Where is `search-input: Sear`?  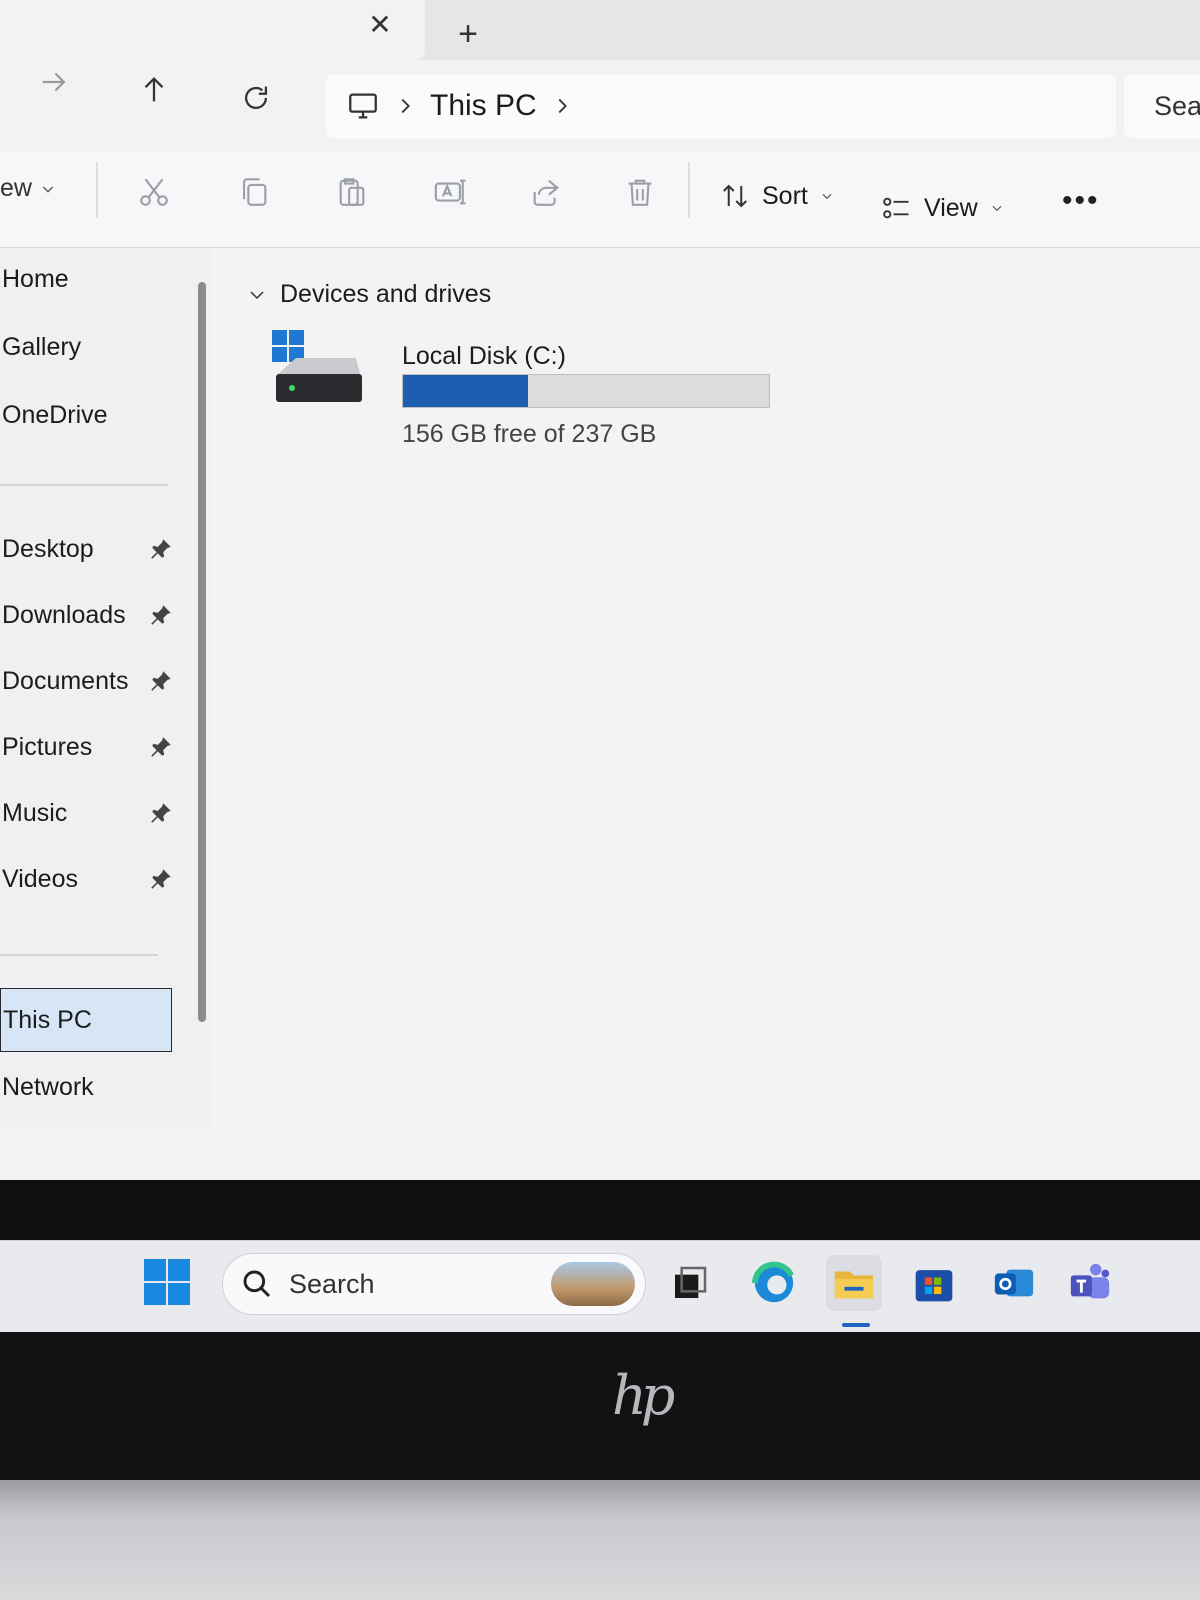 search-input: Sear is located at coordinates (1162, 106).